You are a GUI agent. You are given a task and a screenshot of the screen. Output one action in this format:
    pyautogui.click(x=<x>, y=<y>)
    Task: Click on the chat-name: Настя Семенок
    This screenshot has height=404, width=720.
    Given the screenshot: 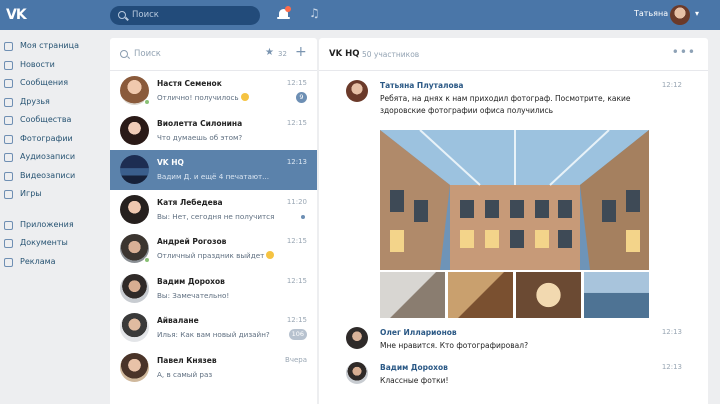 What is the action you would take?
    pyautogui.click(x=189, y=83)
    